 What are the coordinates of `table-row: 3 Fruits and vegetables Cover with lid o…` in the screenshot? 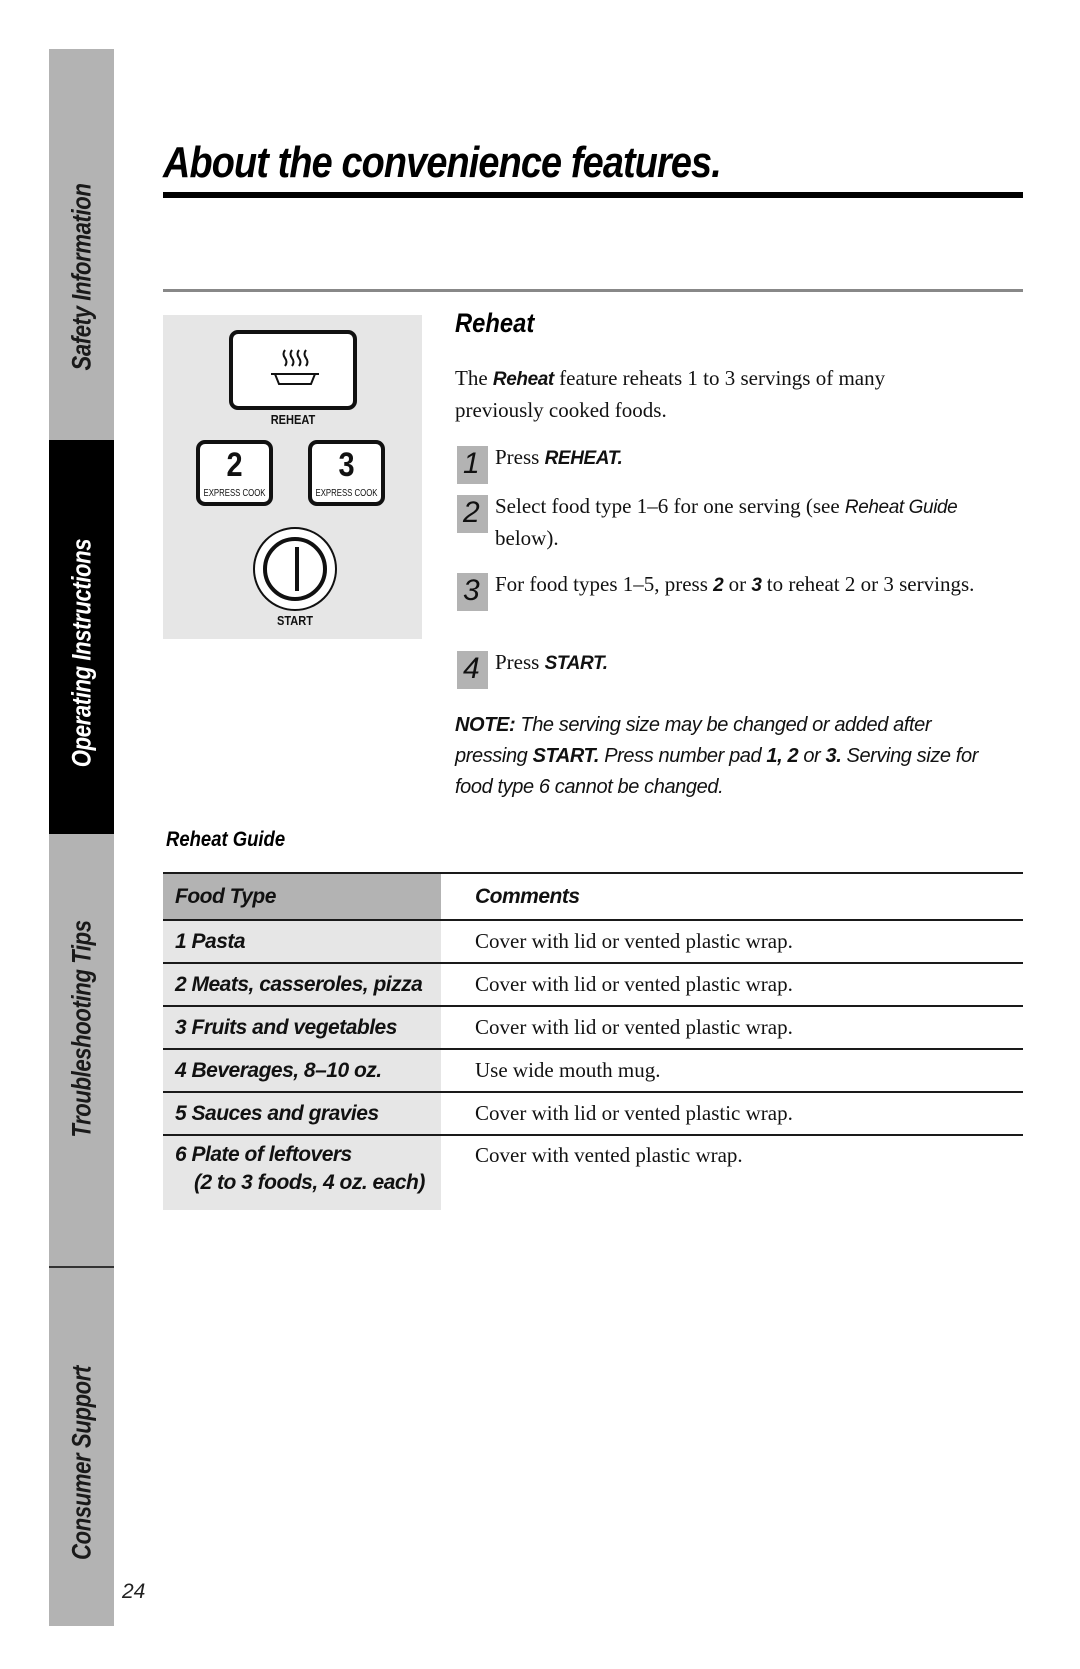 It's located at (593, 1026).